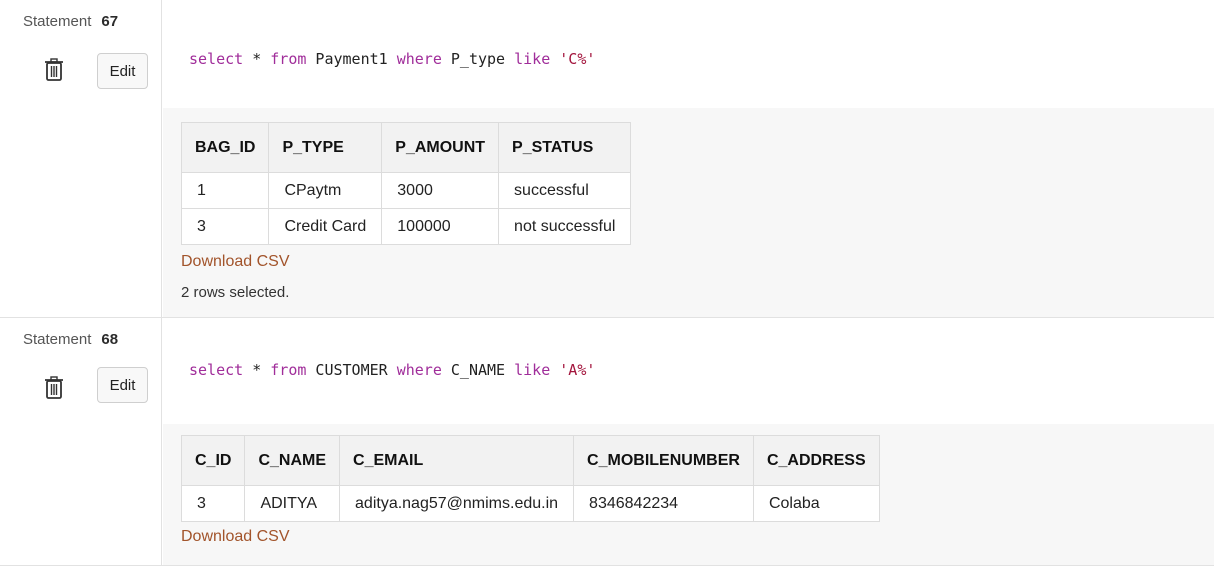 This screenshot has width=1214, height=568. I want to click on table-header-row: BAG_ID P_TYPE P_AMOUNT P_STATUS, so click(406, 147).